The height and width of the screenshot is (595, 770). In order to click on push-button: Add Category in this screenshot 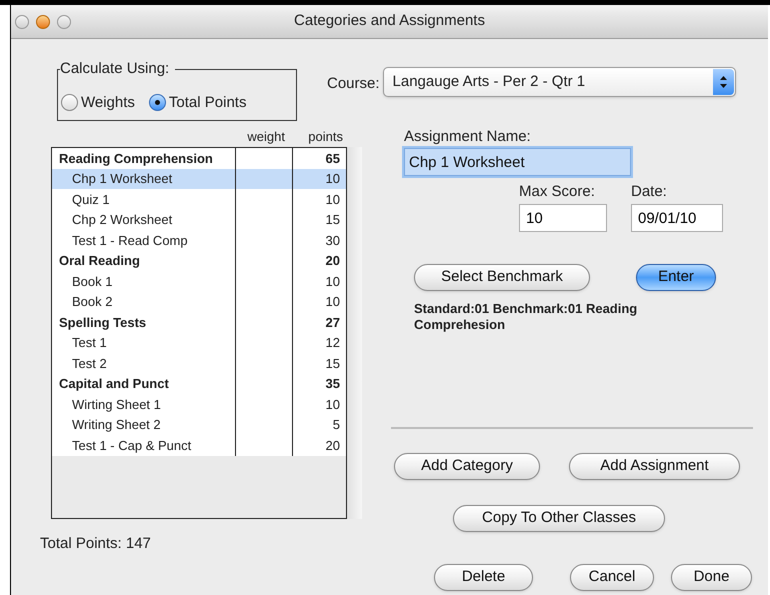, I will do `click(467, 466)`.